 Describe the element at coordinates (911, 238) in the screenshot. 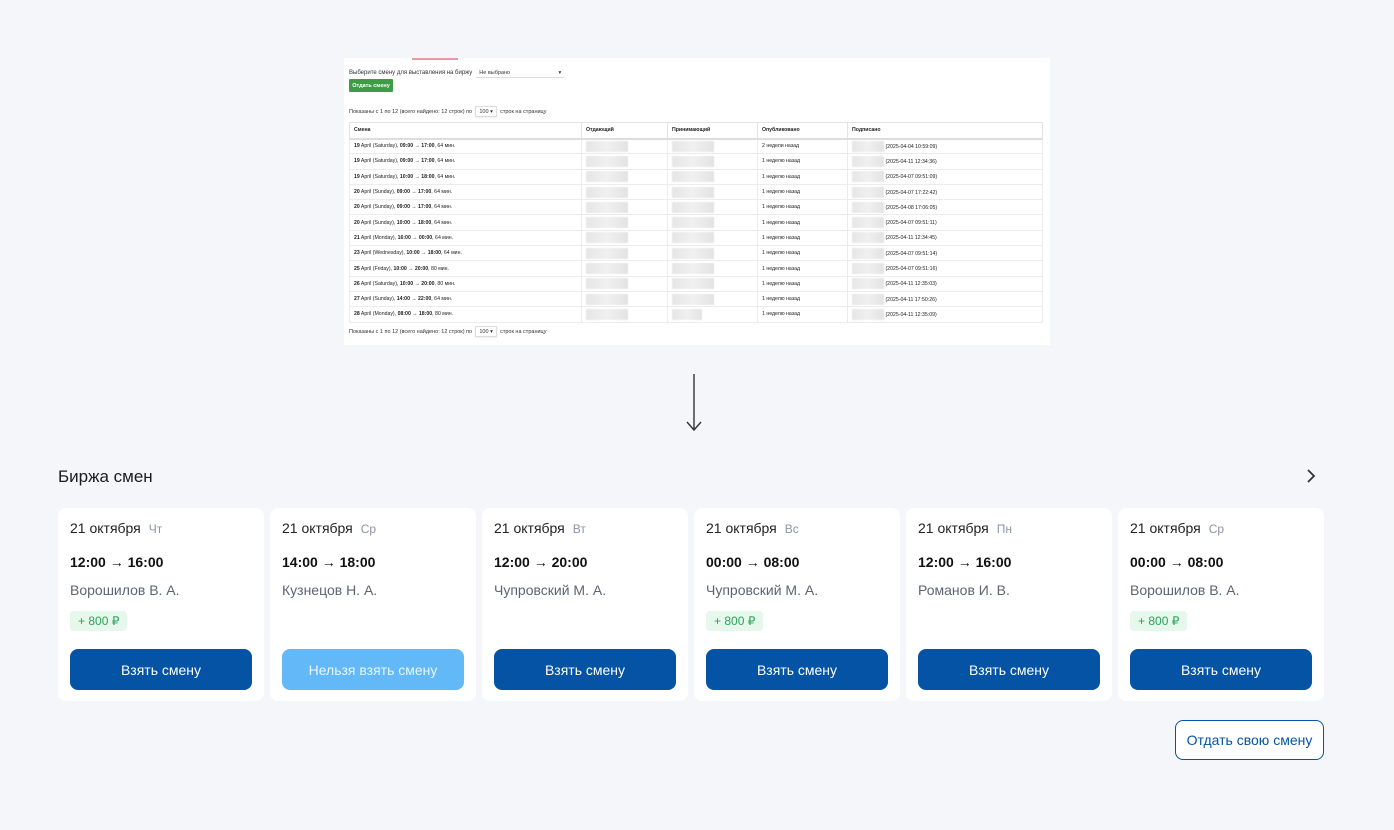

I see `signed-timestamp: (2025-04-11 12:34:45)` at that location.